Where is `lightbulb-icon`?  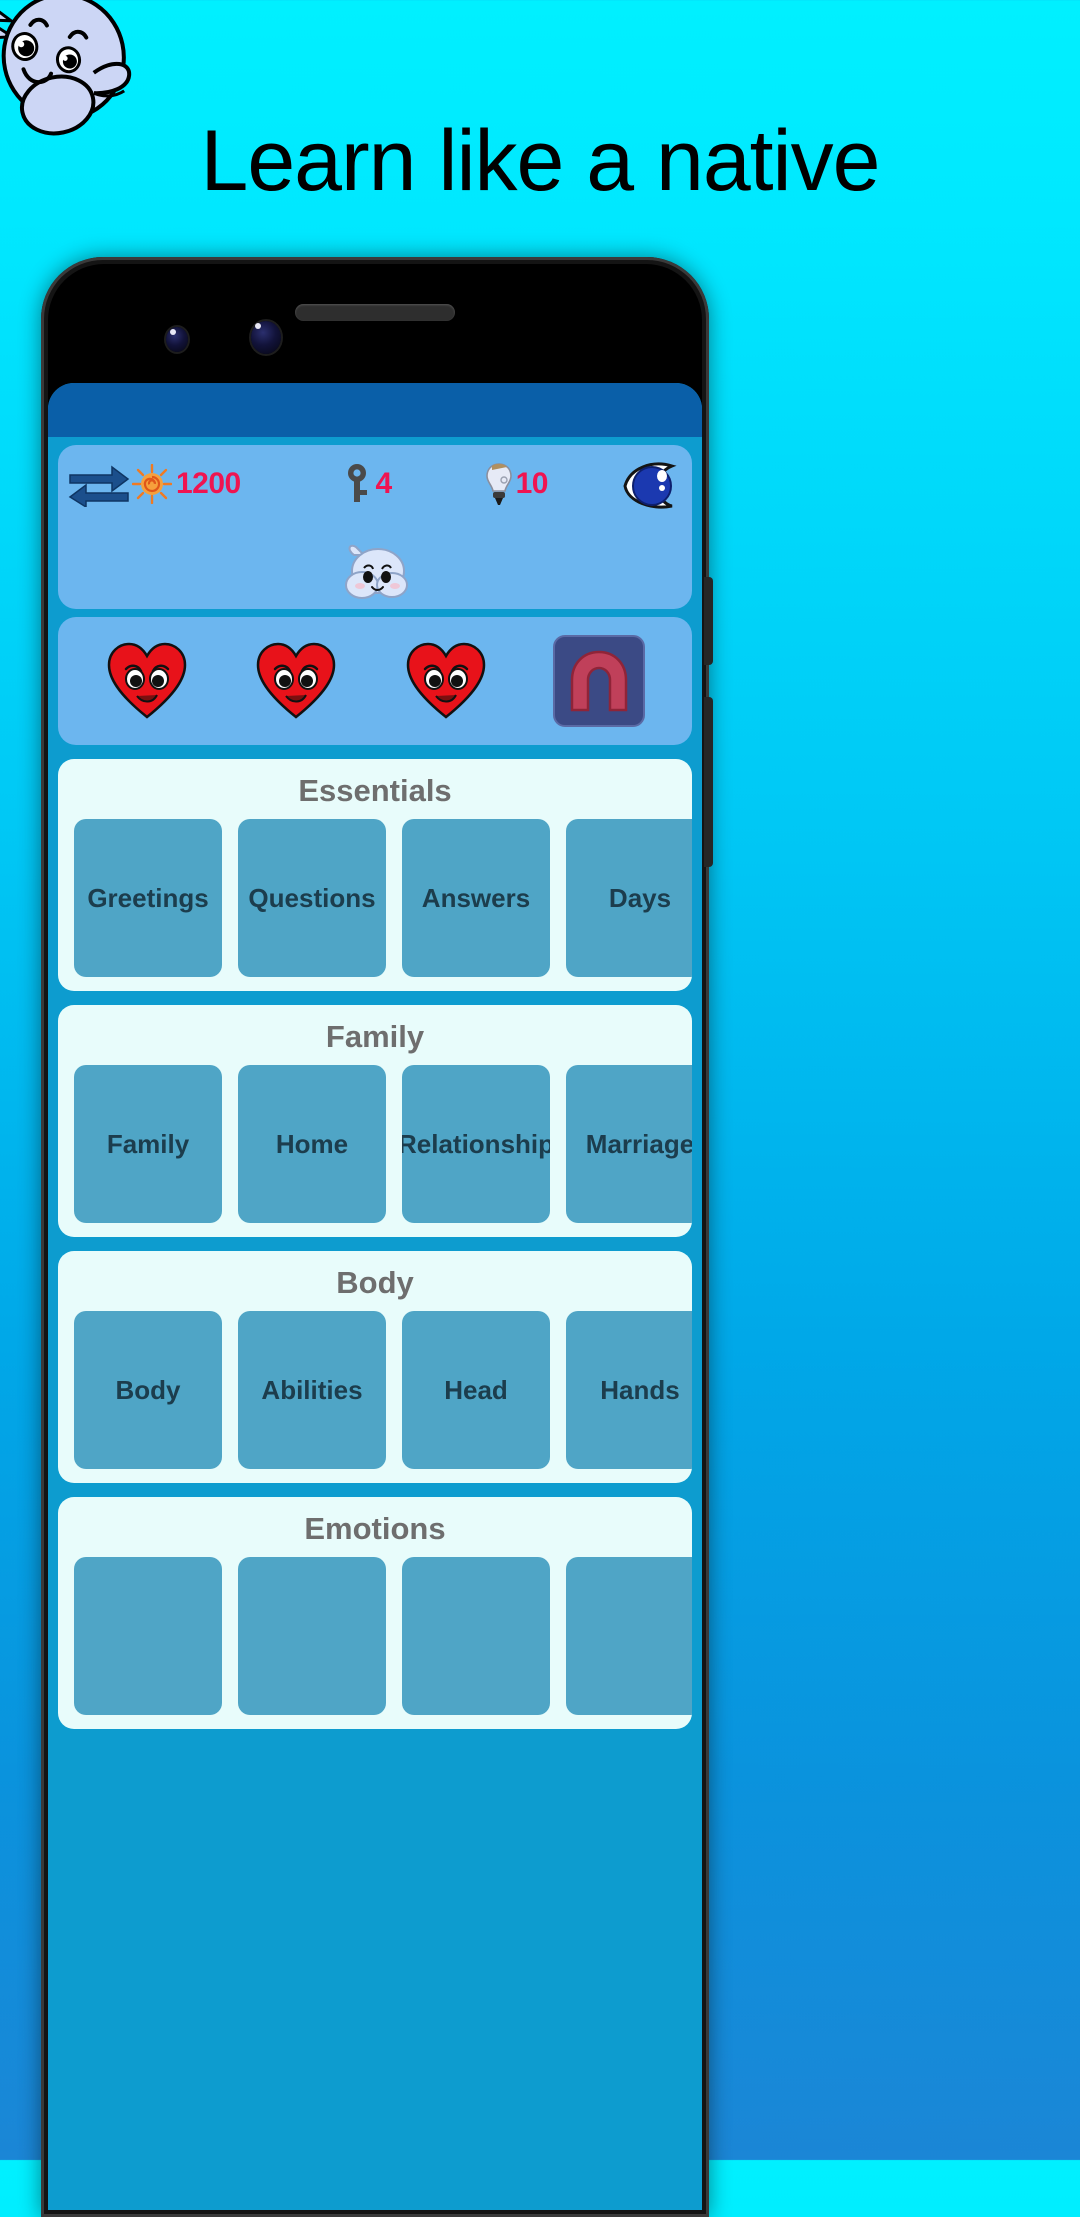
lightbulb-icon is located at coordinates (498, 484).